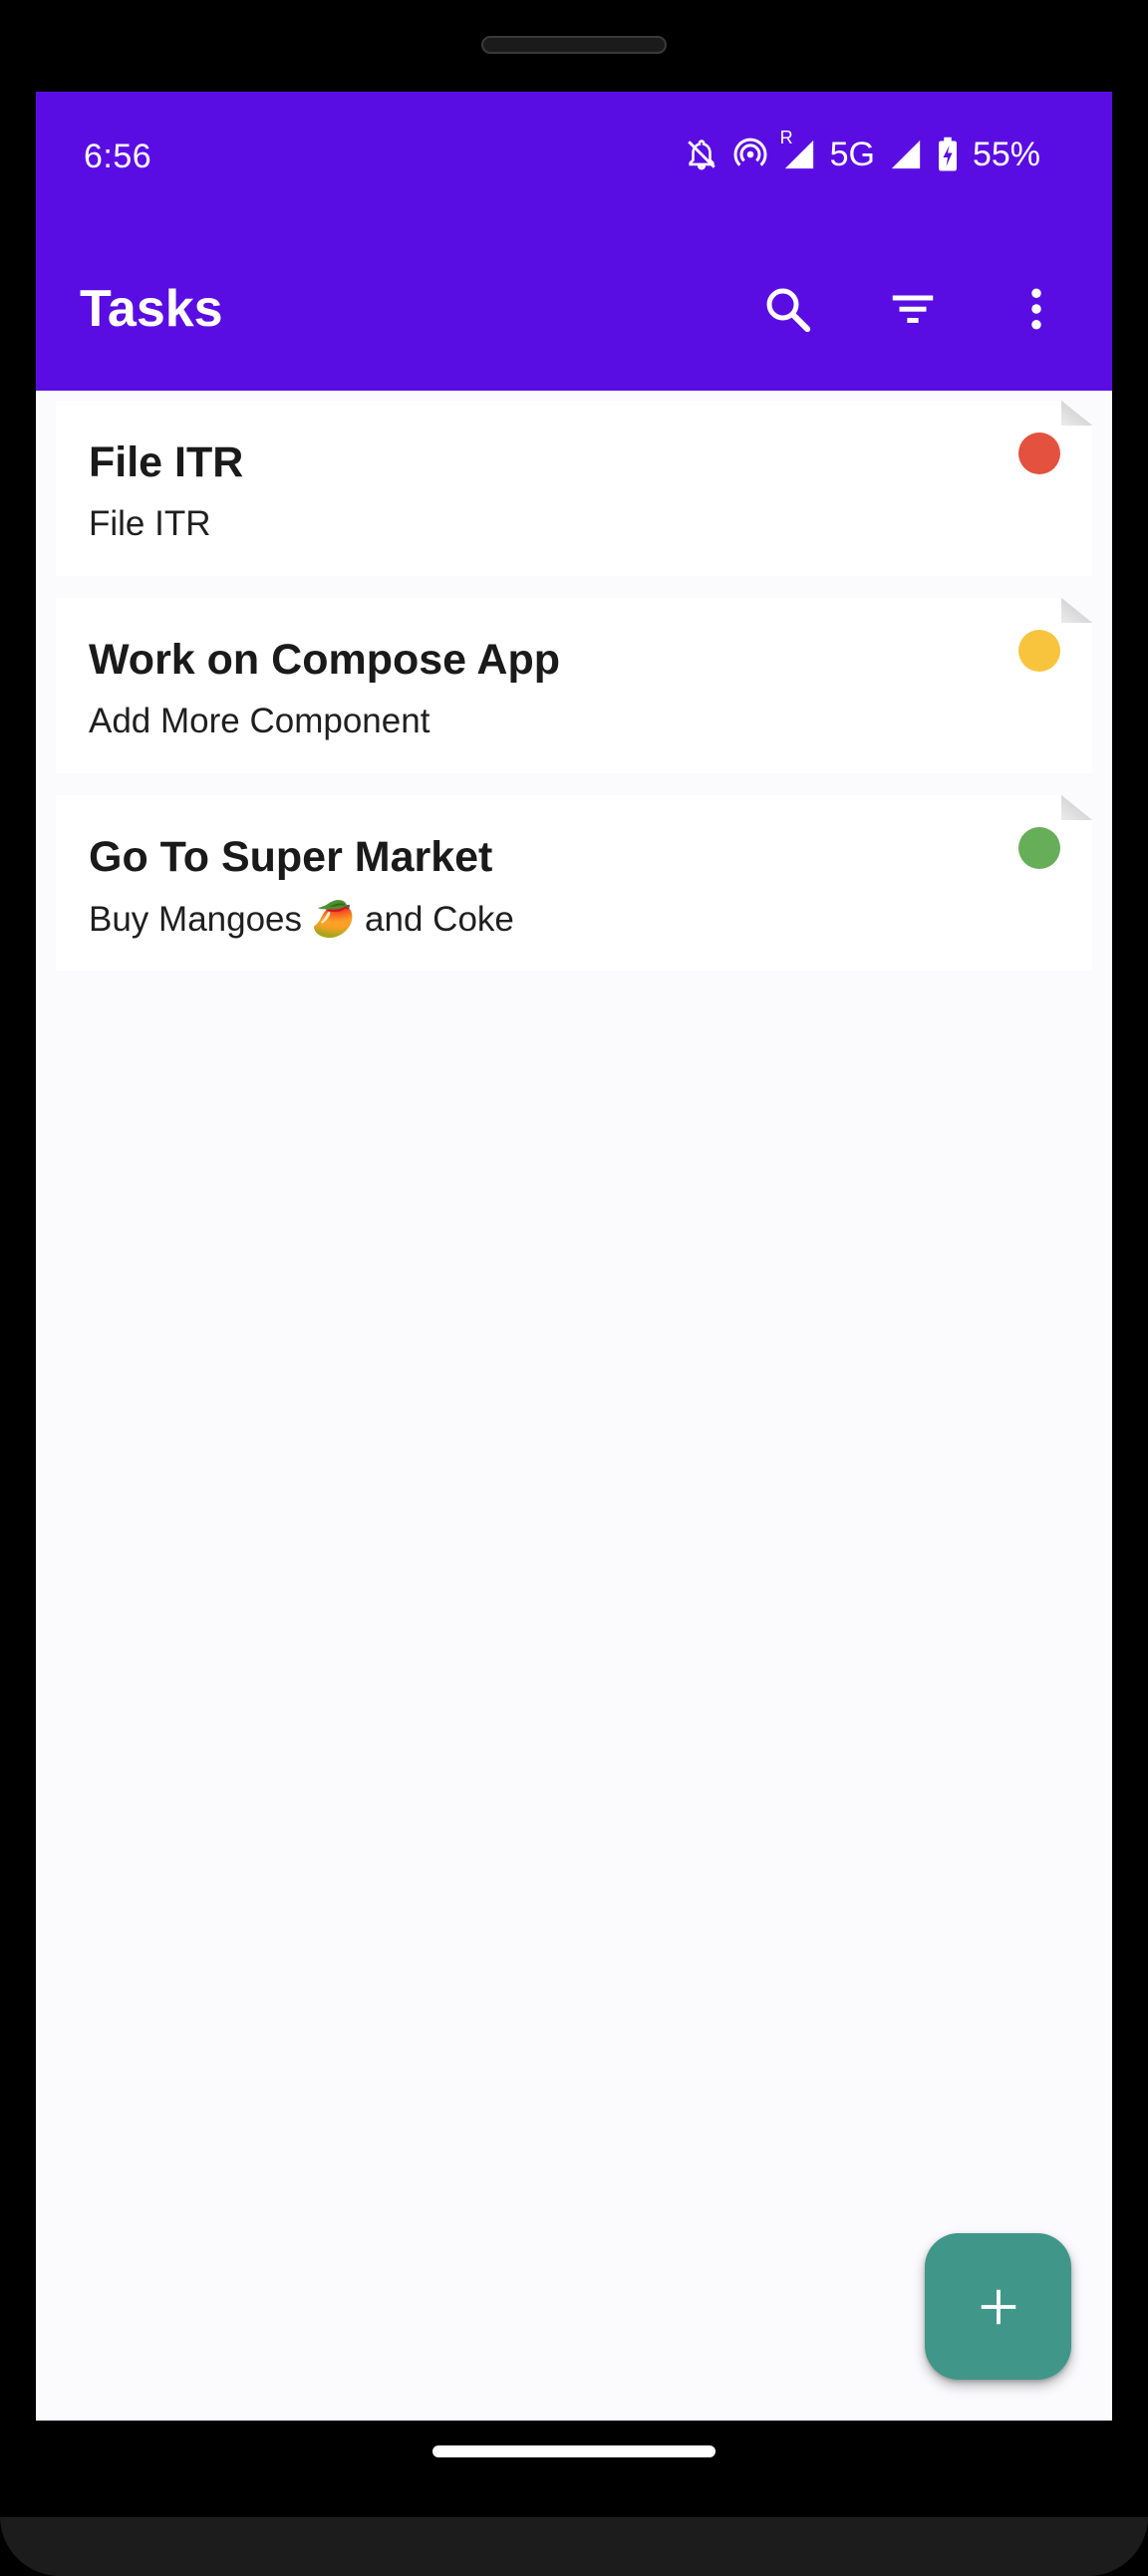 The height and width of the screenshot is (2576, 1148). What do you see at coordinates (701, 154) in the screenshot?
I see `bell-off-icon` at bounding box center [701, 154].